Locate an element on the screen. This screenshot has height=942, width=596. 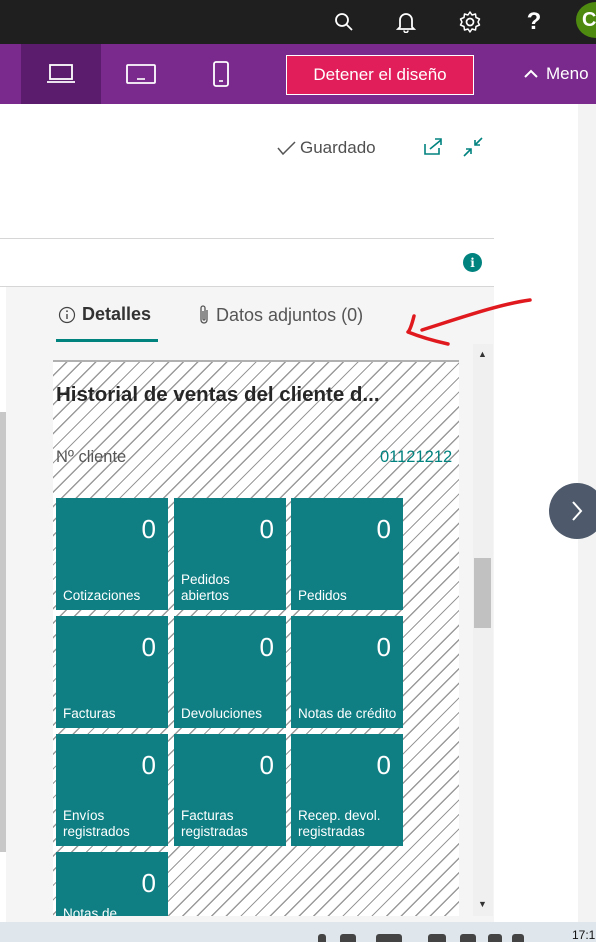
taskbar-clock: 17:1 is located at coordinates (583, 935).